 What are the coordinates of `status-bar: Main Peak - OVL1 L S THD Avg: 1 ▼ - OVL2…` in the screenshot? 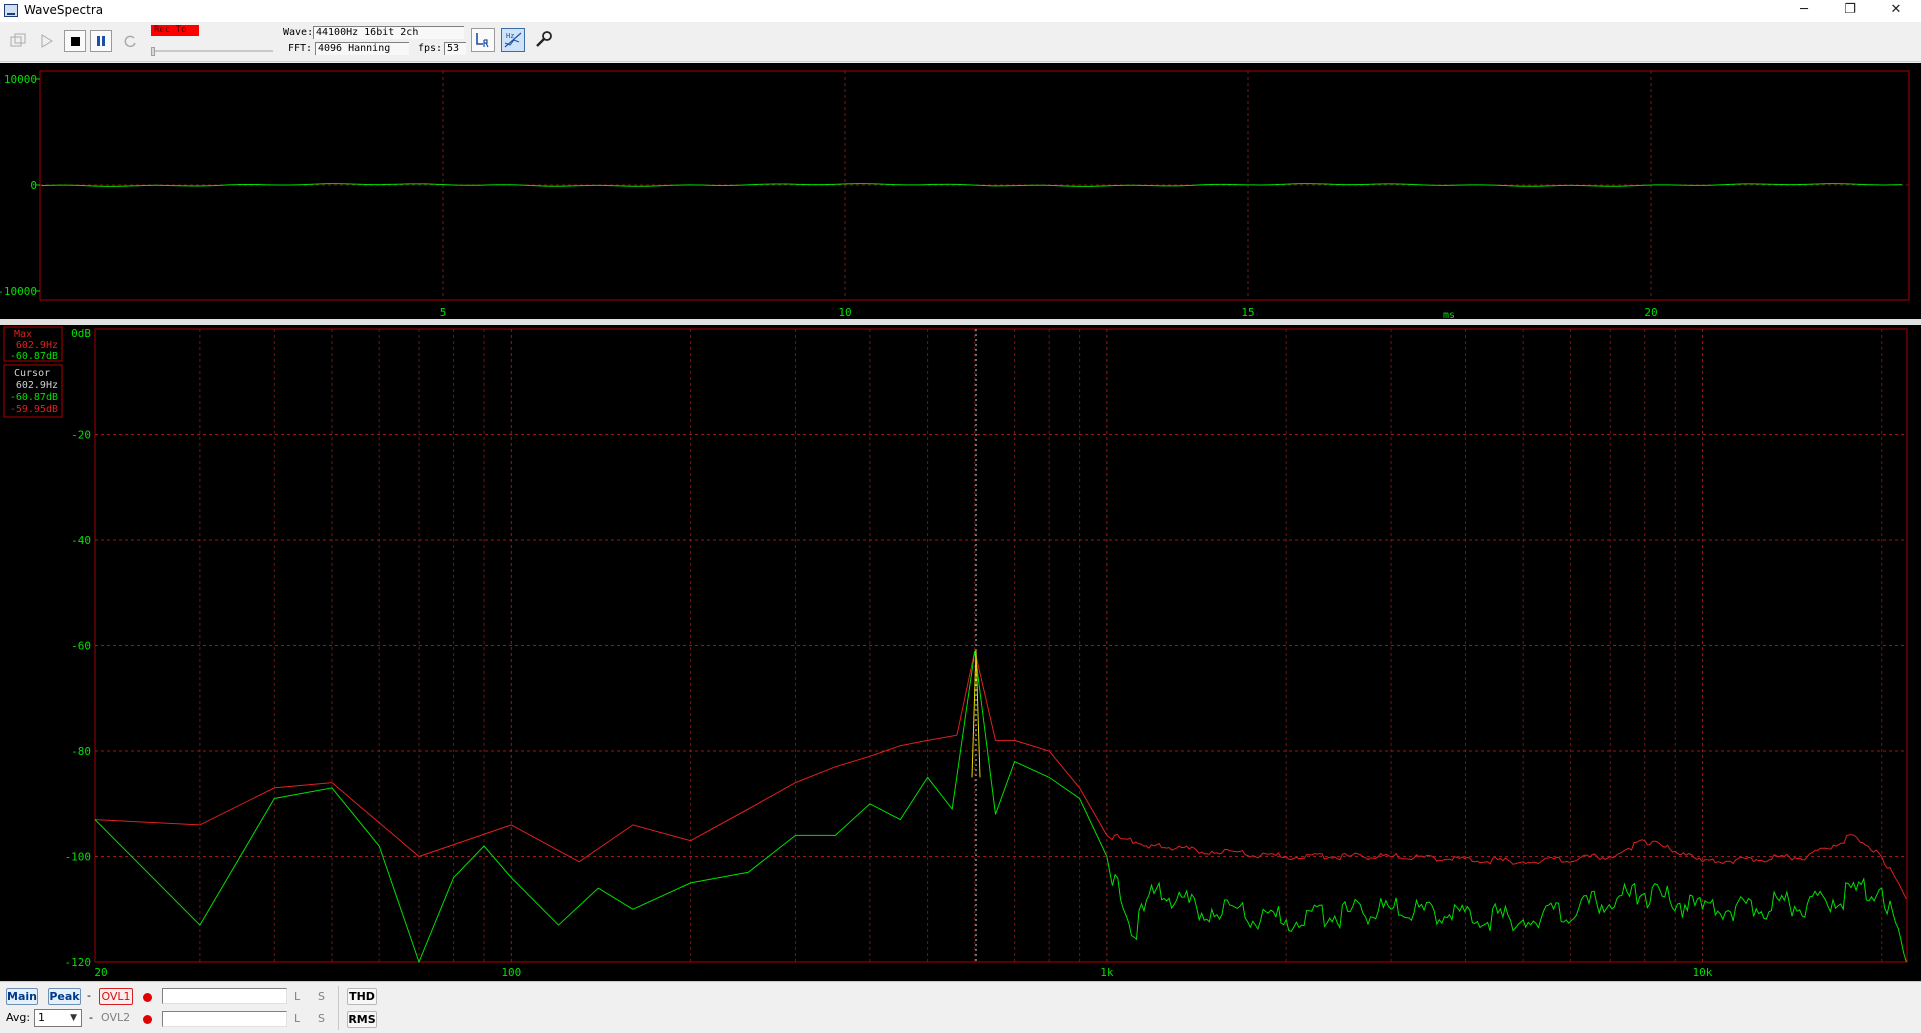 It's located at (960, 1007).